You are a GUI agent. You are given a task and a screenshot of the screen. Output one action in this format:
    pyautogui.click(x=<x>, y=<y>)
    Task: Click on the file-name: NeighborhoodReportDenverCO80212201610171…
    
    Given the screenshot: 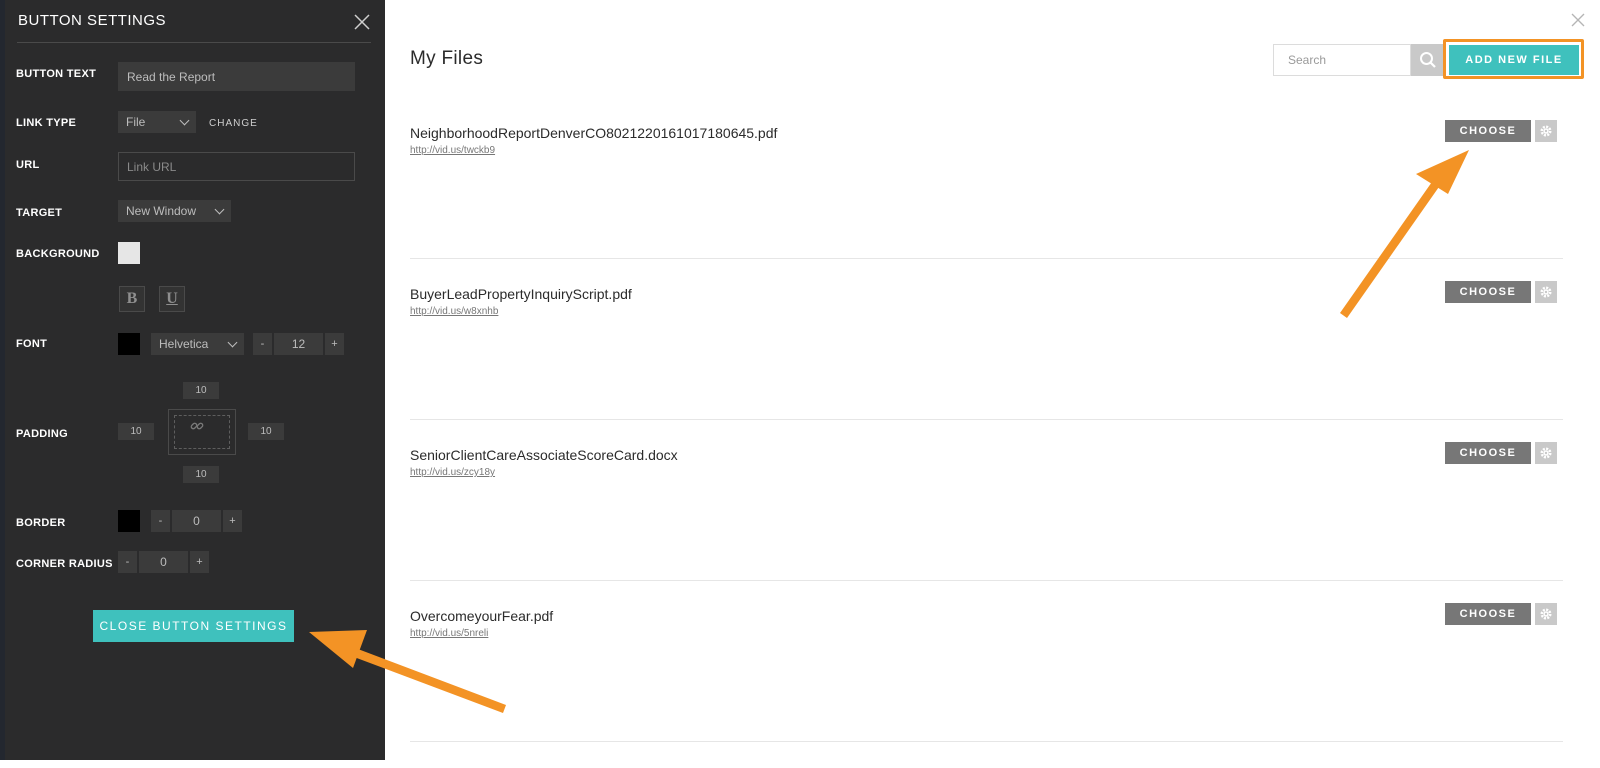 What is the action you would take?
    pyautogui.click(x=594, y=133)
    